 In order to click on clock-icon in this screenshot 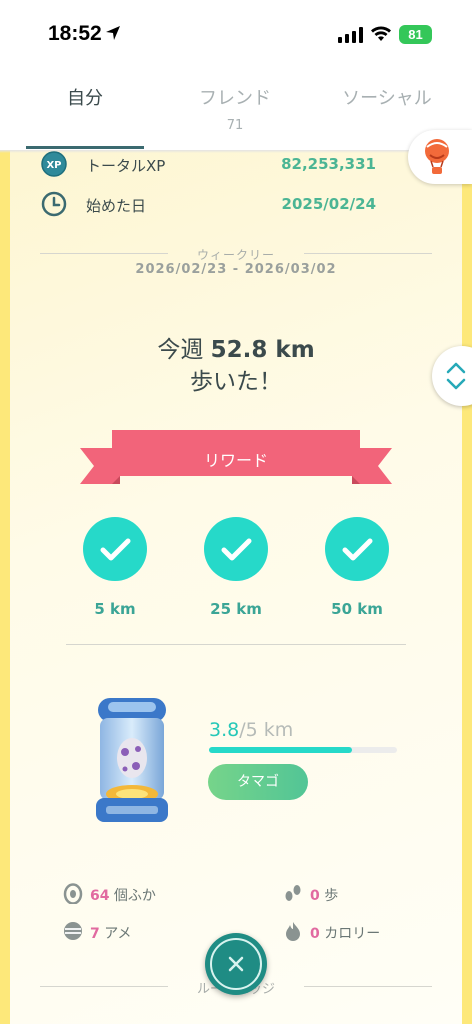, I will do `click(54, 204)`.